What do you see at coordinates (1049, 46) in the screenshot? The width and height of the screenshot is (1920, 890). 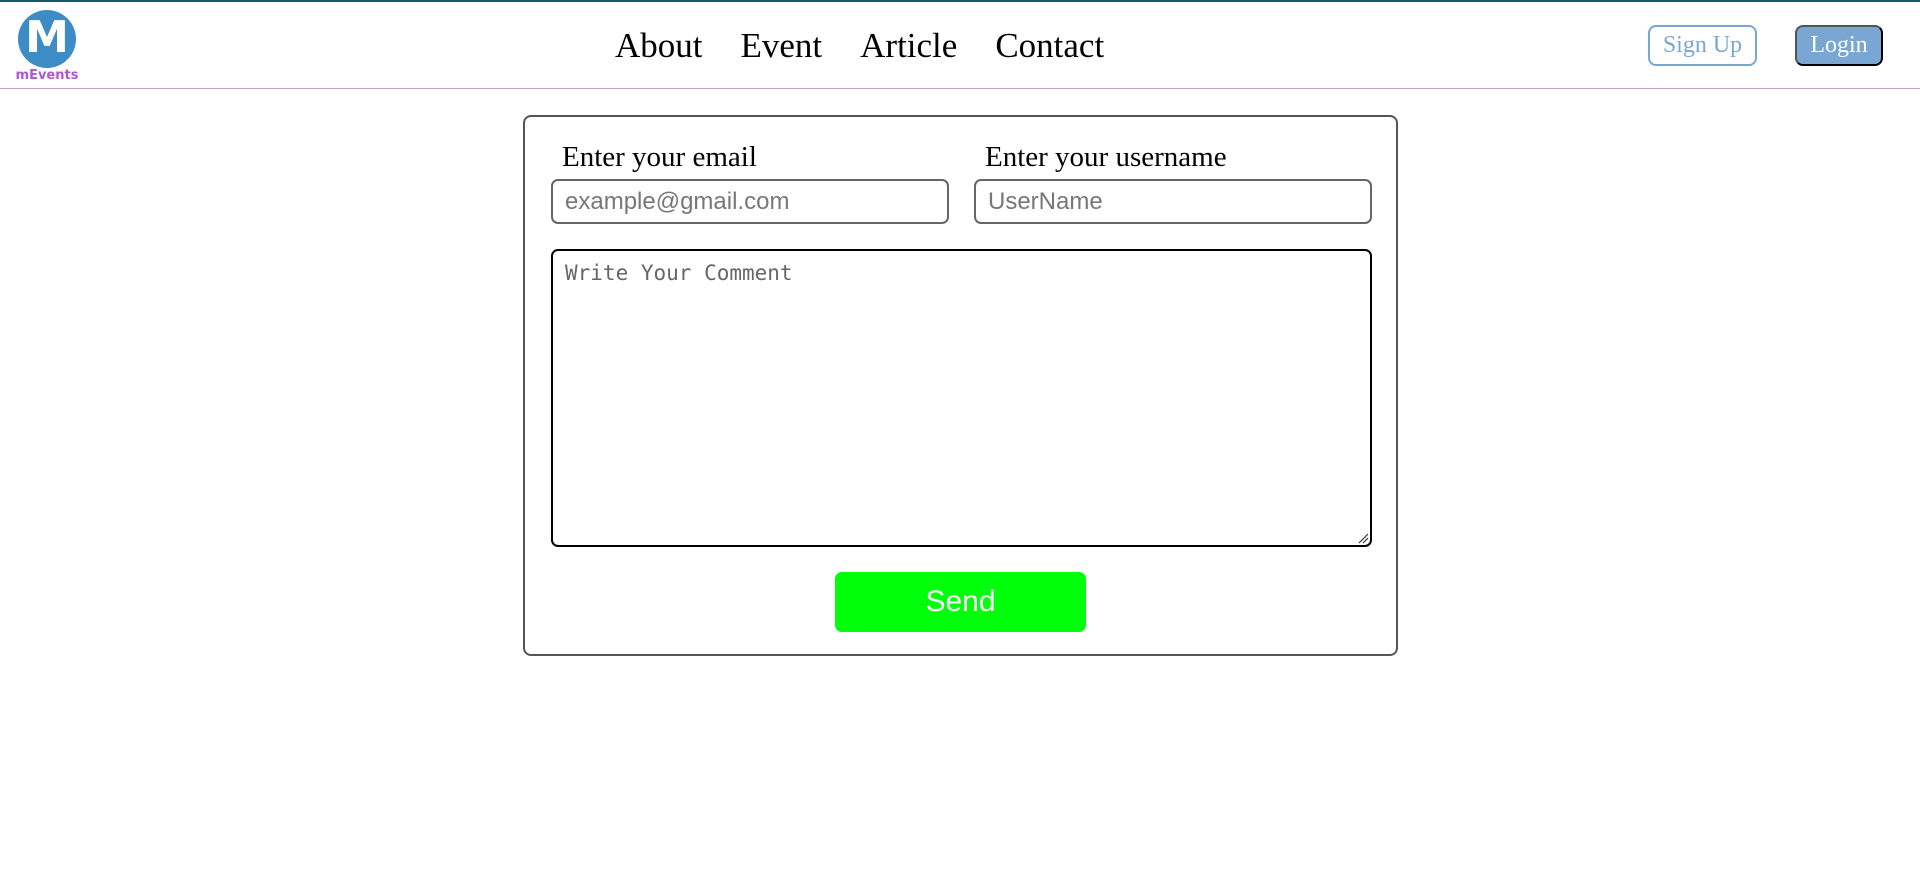 I see `nav-link-contact: Contact` at bounding box center [1049, 46].